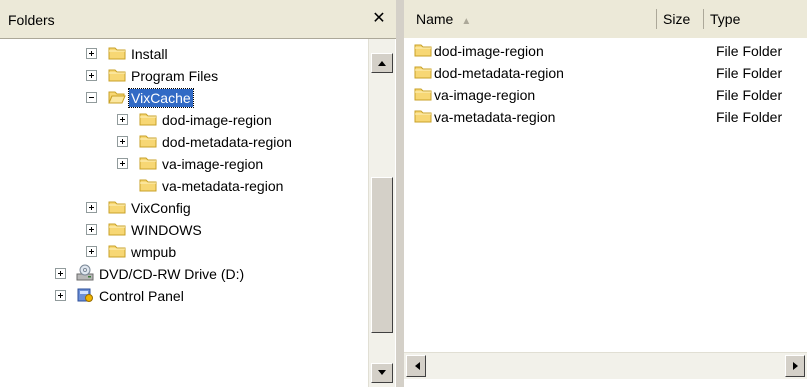 The image size is (807, 387). Describe the element at coordinates (755, 19) in the screenshot. I see `column-header-type: Type` at that location.